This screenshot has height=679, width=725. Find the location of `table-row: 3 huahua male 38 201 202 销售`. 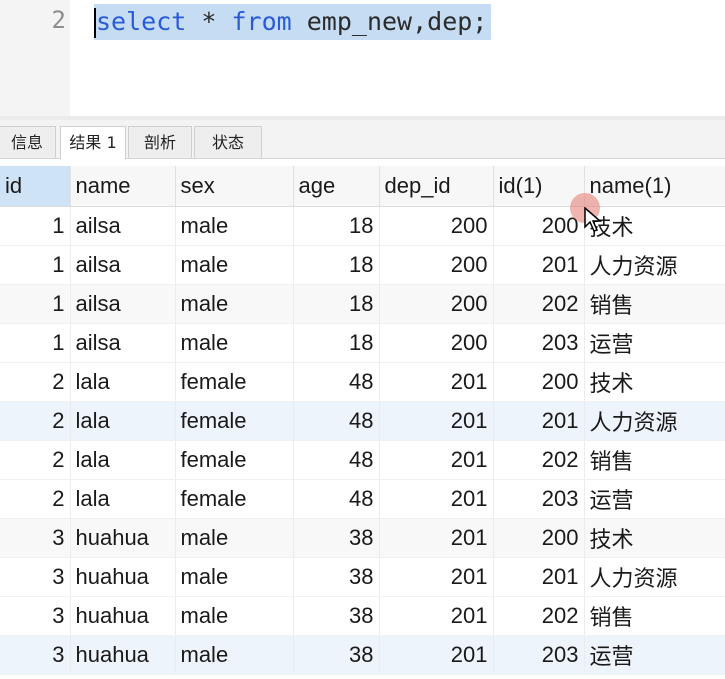

table-row: 3 huahua male 38 201 202 销售 is located at coordinates (362, 616).